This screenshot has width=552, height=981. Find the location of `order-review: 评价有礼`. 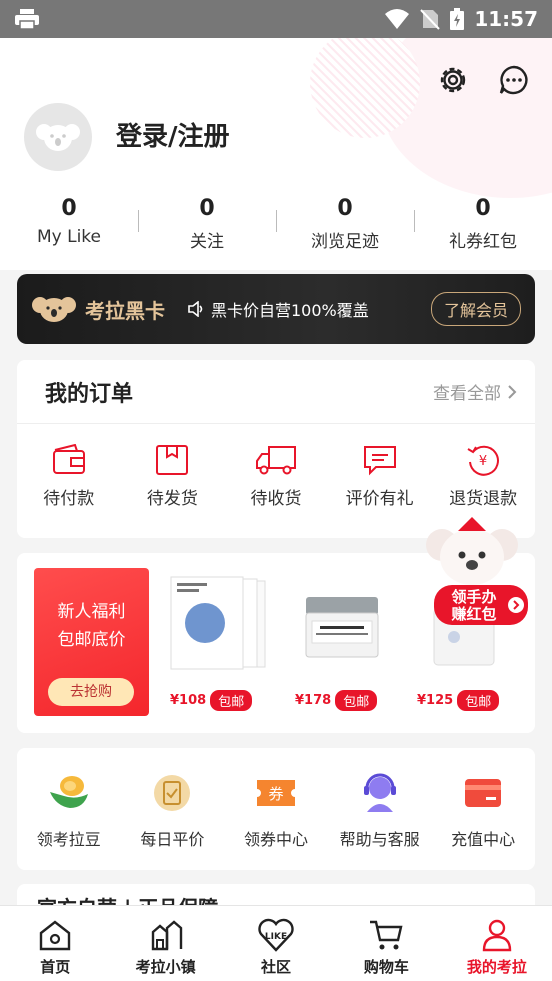

order-review: 评价有礼 is located at coordinates (380, 476).